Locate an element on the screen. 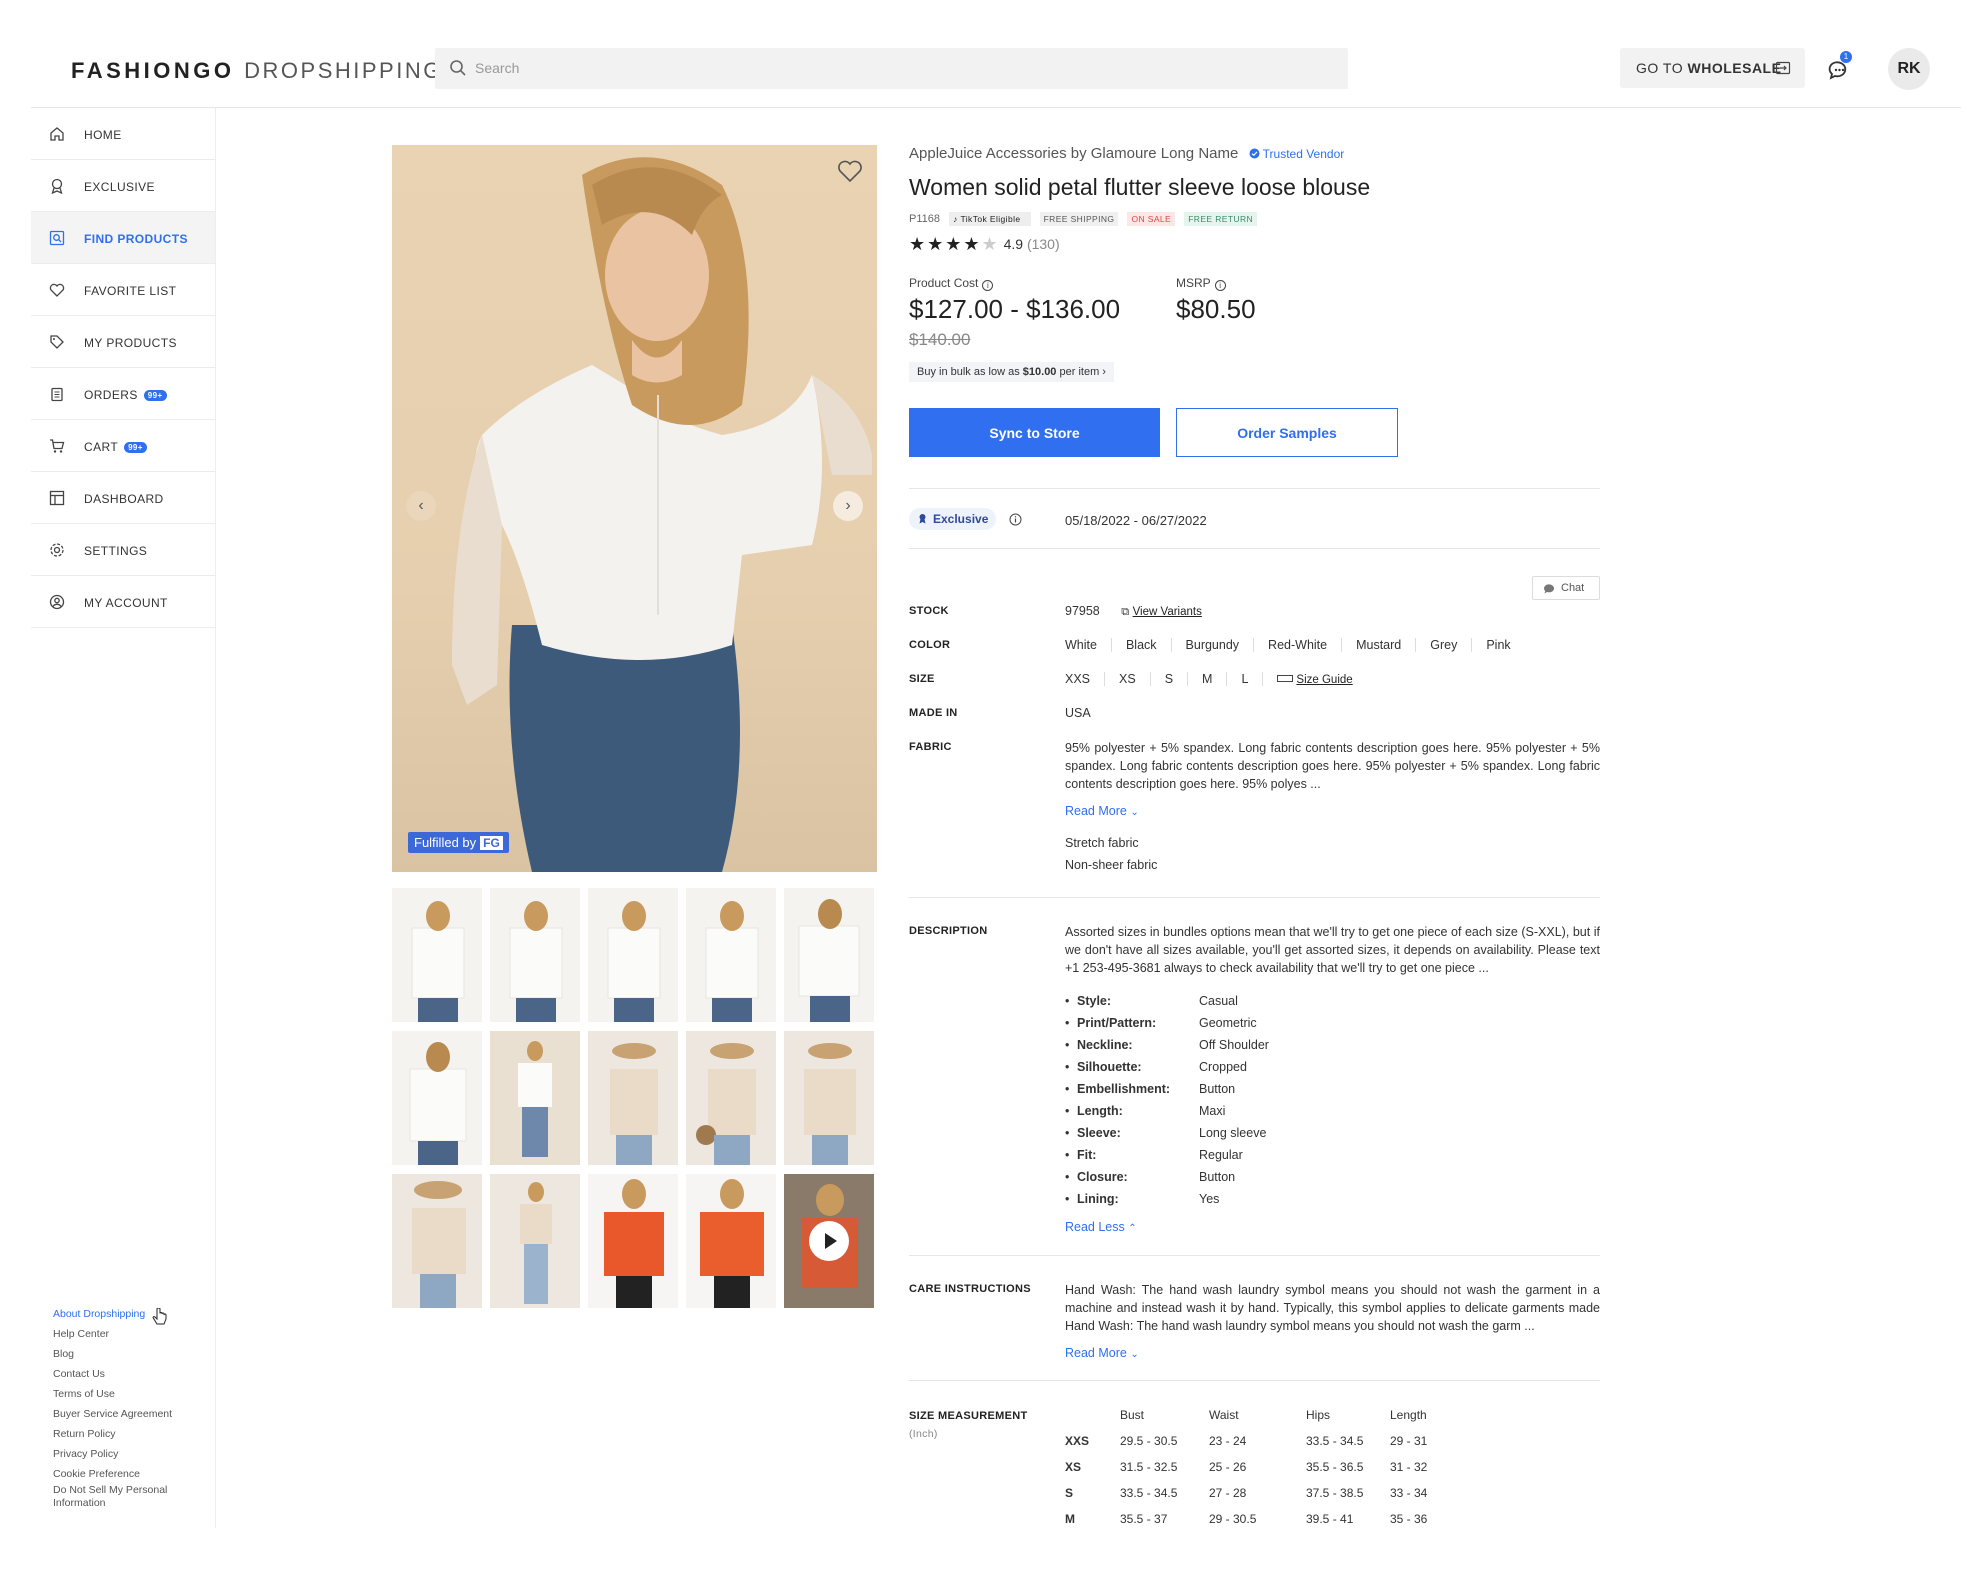  list-item: Embellishment: Button is located at coordinates (1332, 1093).